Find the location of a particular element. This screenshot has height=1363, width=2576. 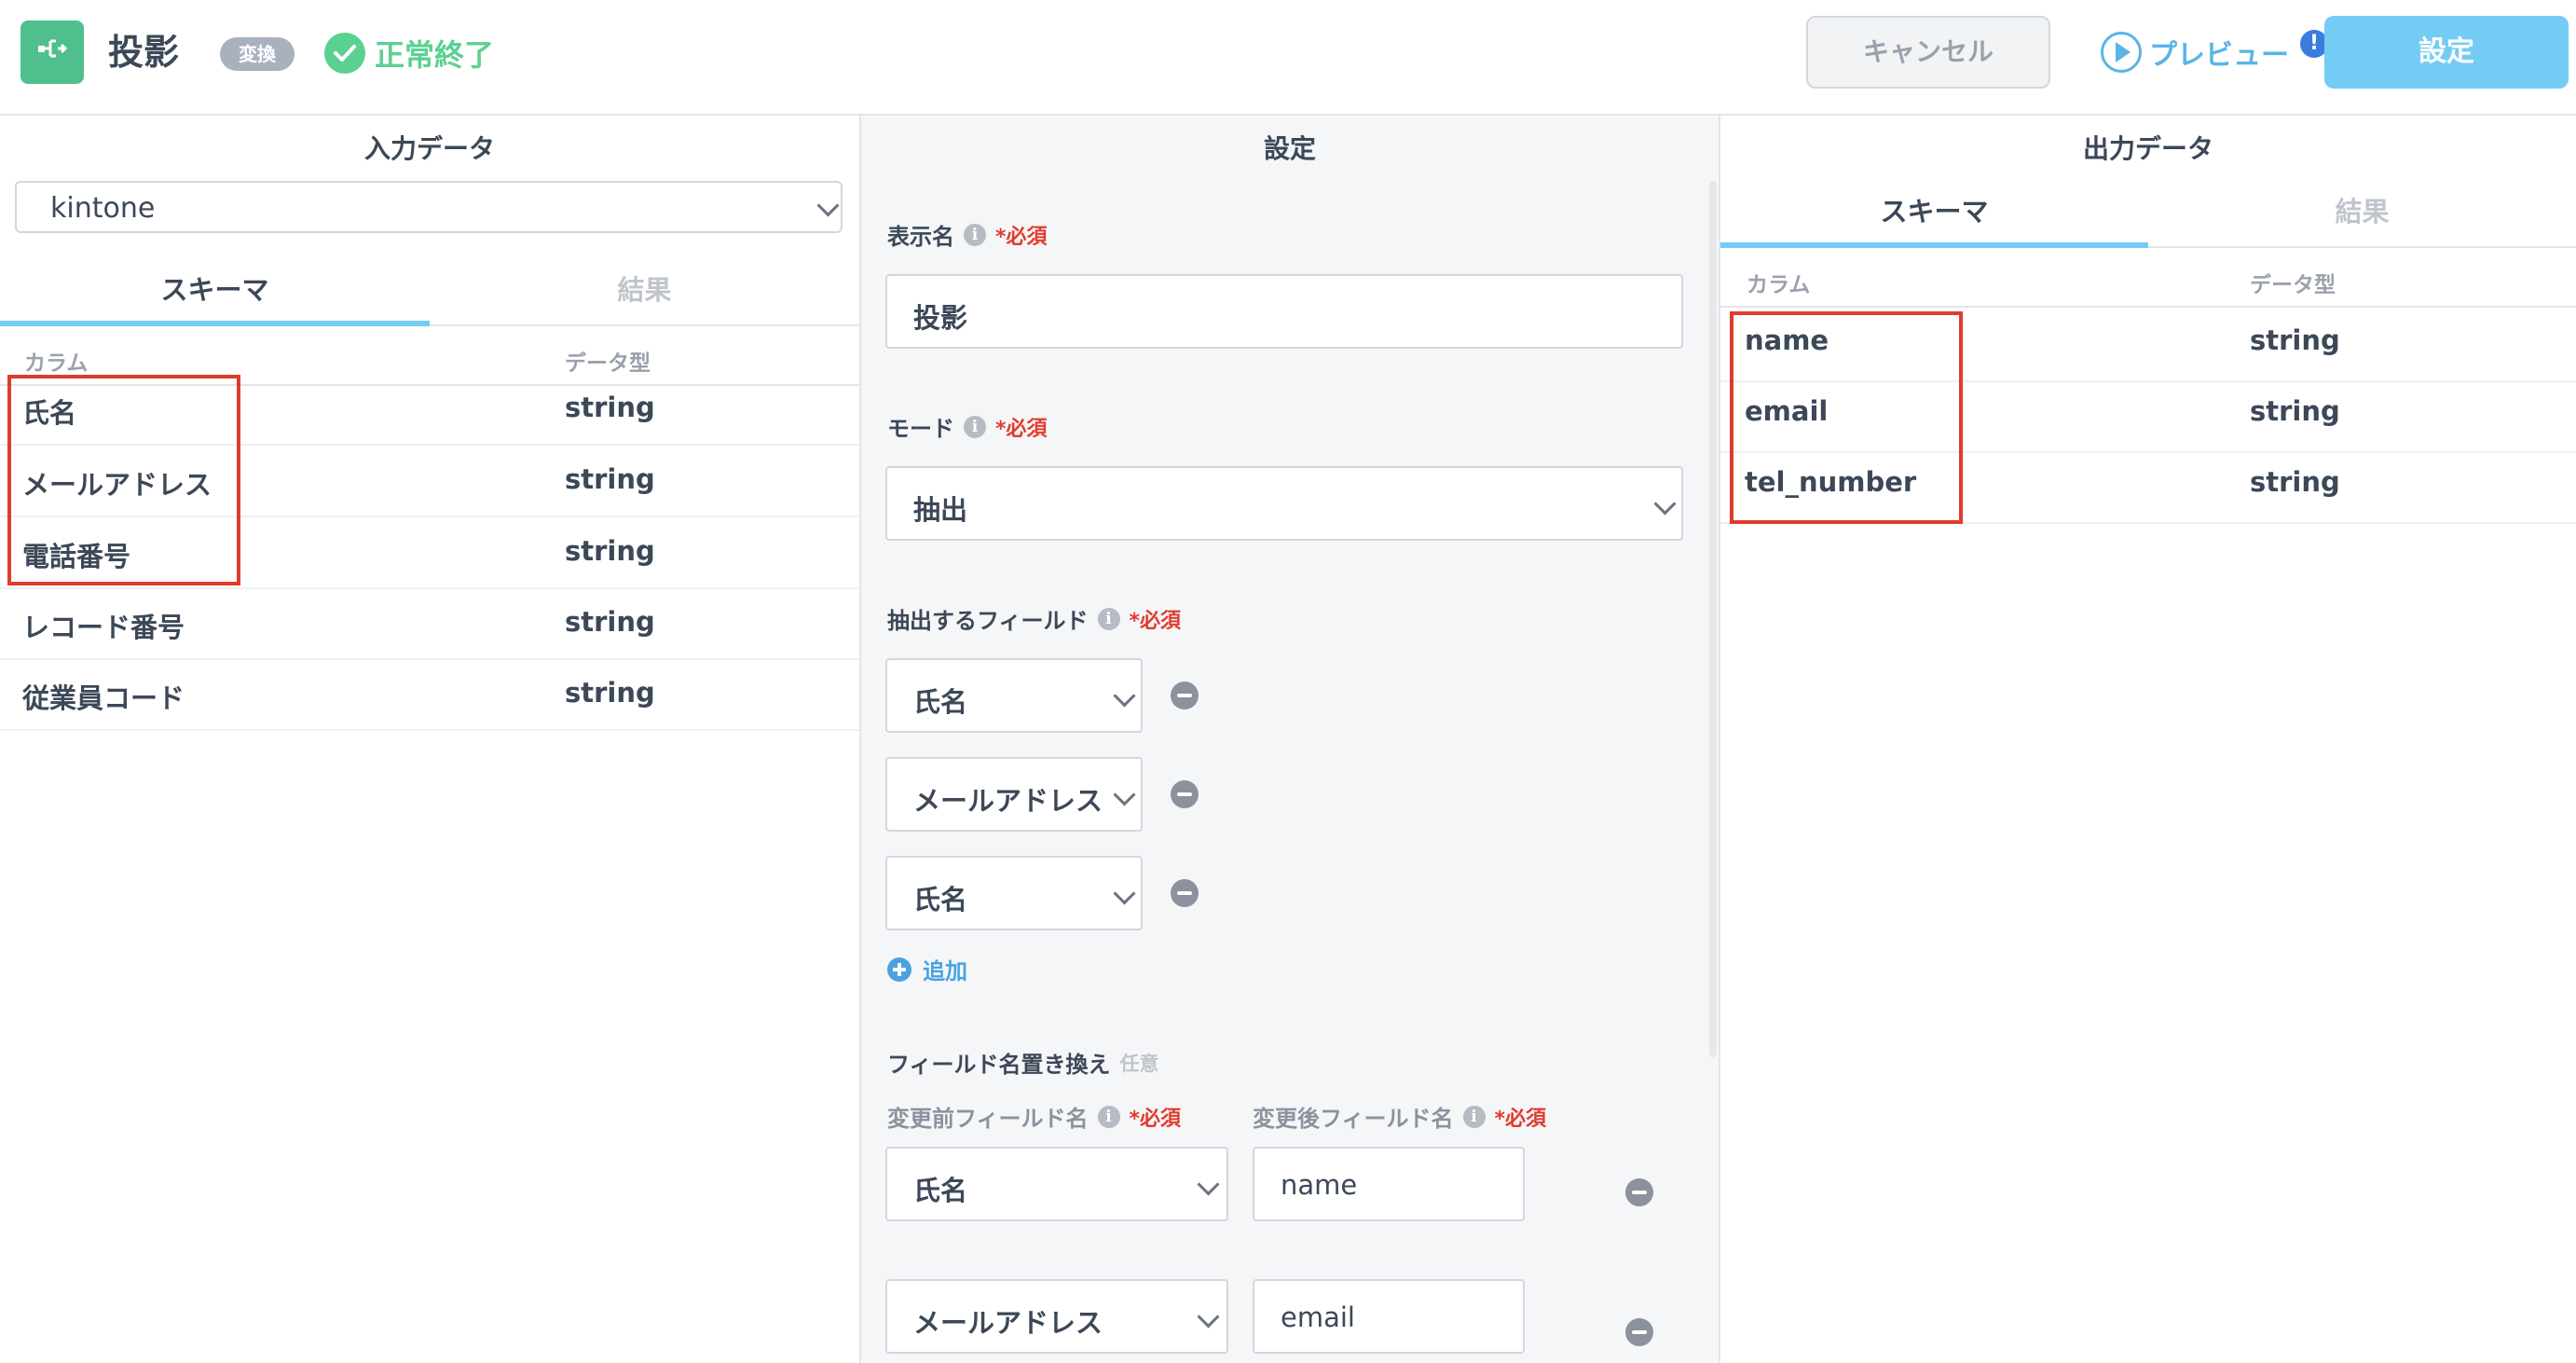

rename-label: フィールド名置き換え is located at coordinates (999, 1065).